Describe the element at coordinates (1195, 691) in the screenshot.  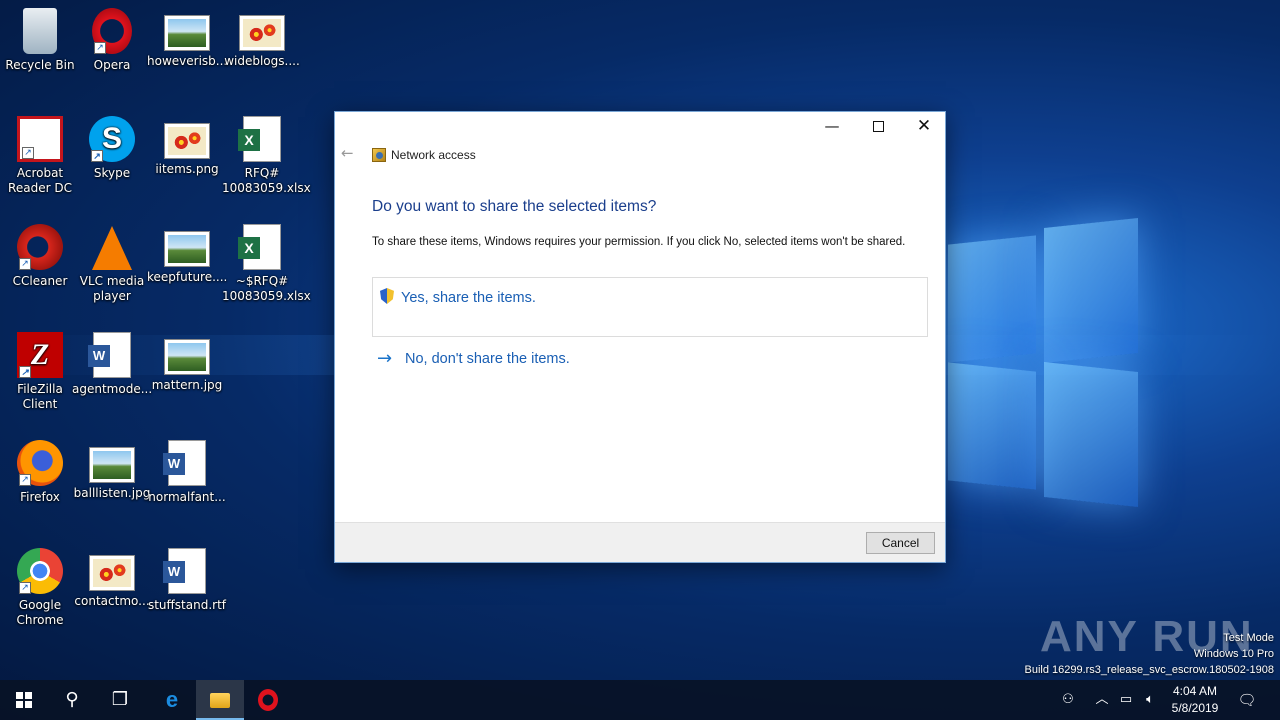
I see `clock-time: 4:04 AM` at that location.